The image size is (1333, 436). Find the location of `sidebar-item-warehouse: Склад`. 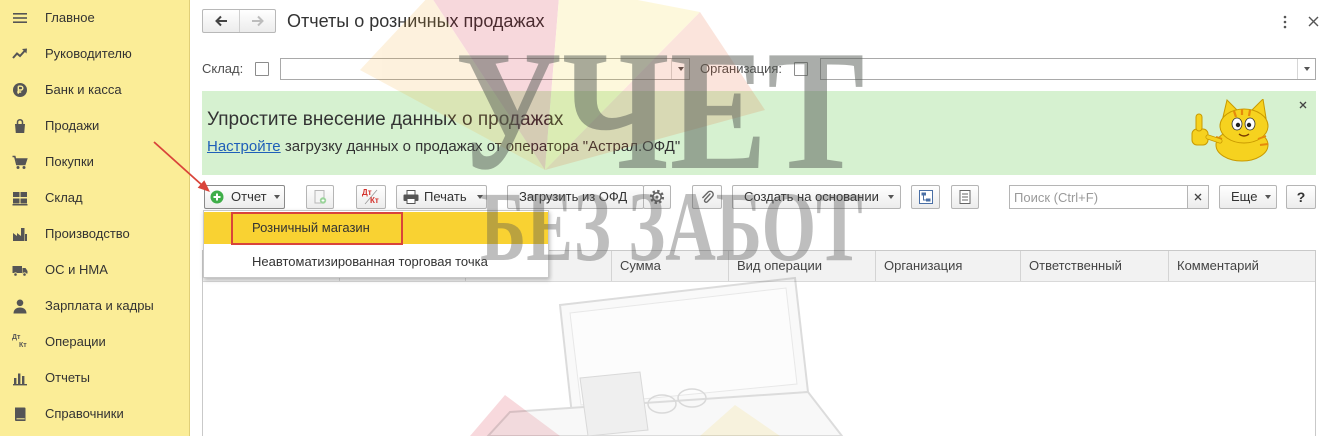

sidebar-item-warehouse: Склад is located at coordinates (94, 198).